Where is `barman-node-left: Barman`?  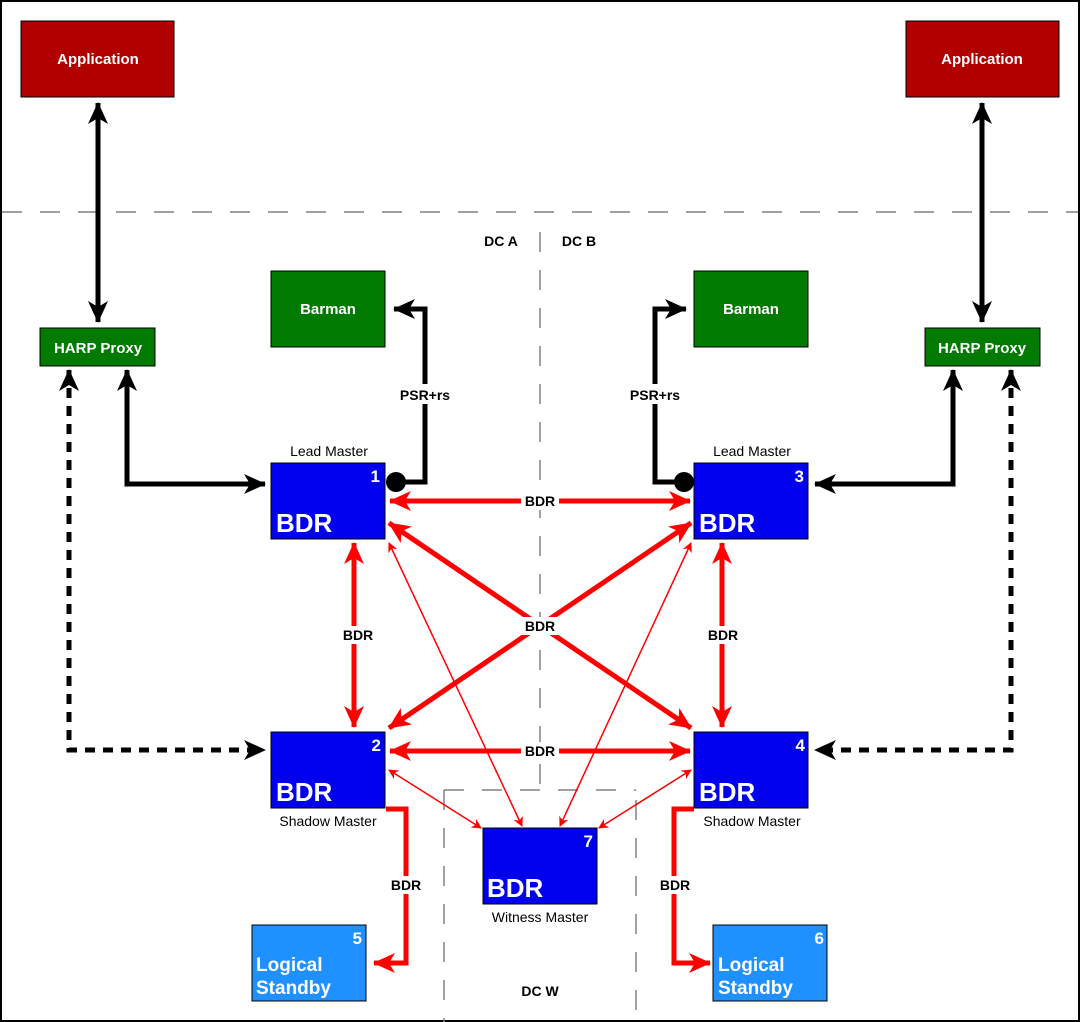
barman-node-left: Barman is located at coordinates (328, 309).